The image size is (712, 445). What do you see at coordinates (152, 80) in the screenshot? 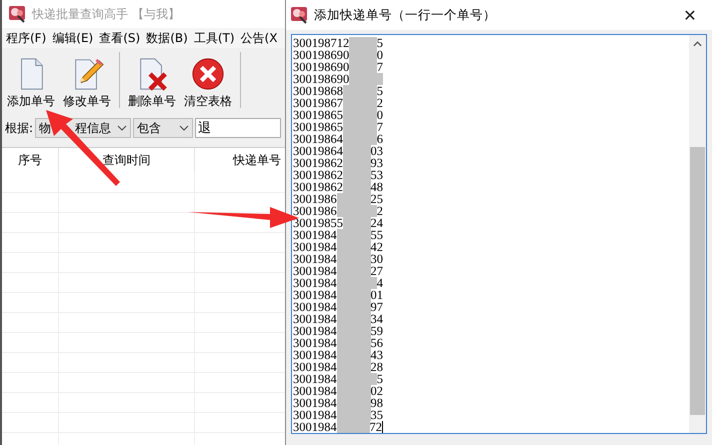
I see `toolbar-button: 删除单号` at bounding box center [152, 80].